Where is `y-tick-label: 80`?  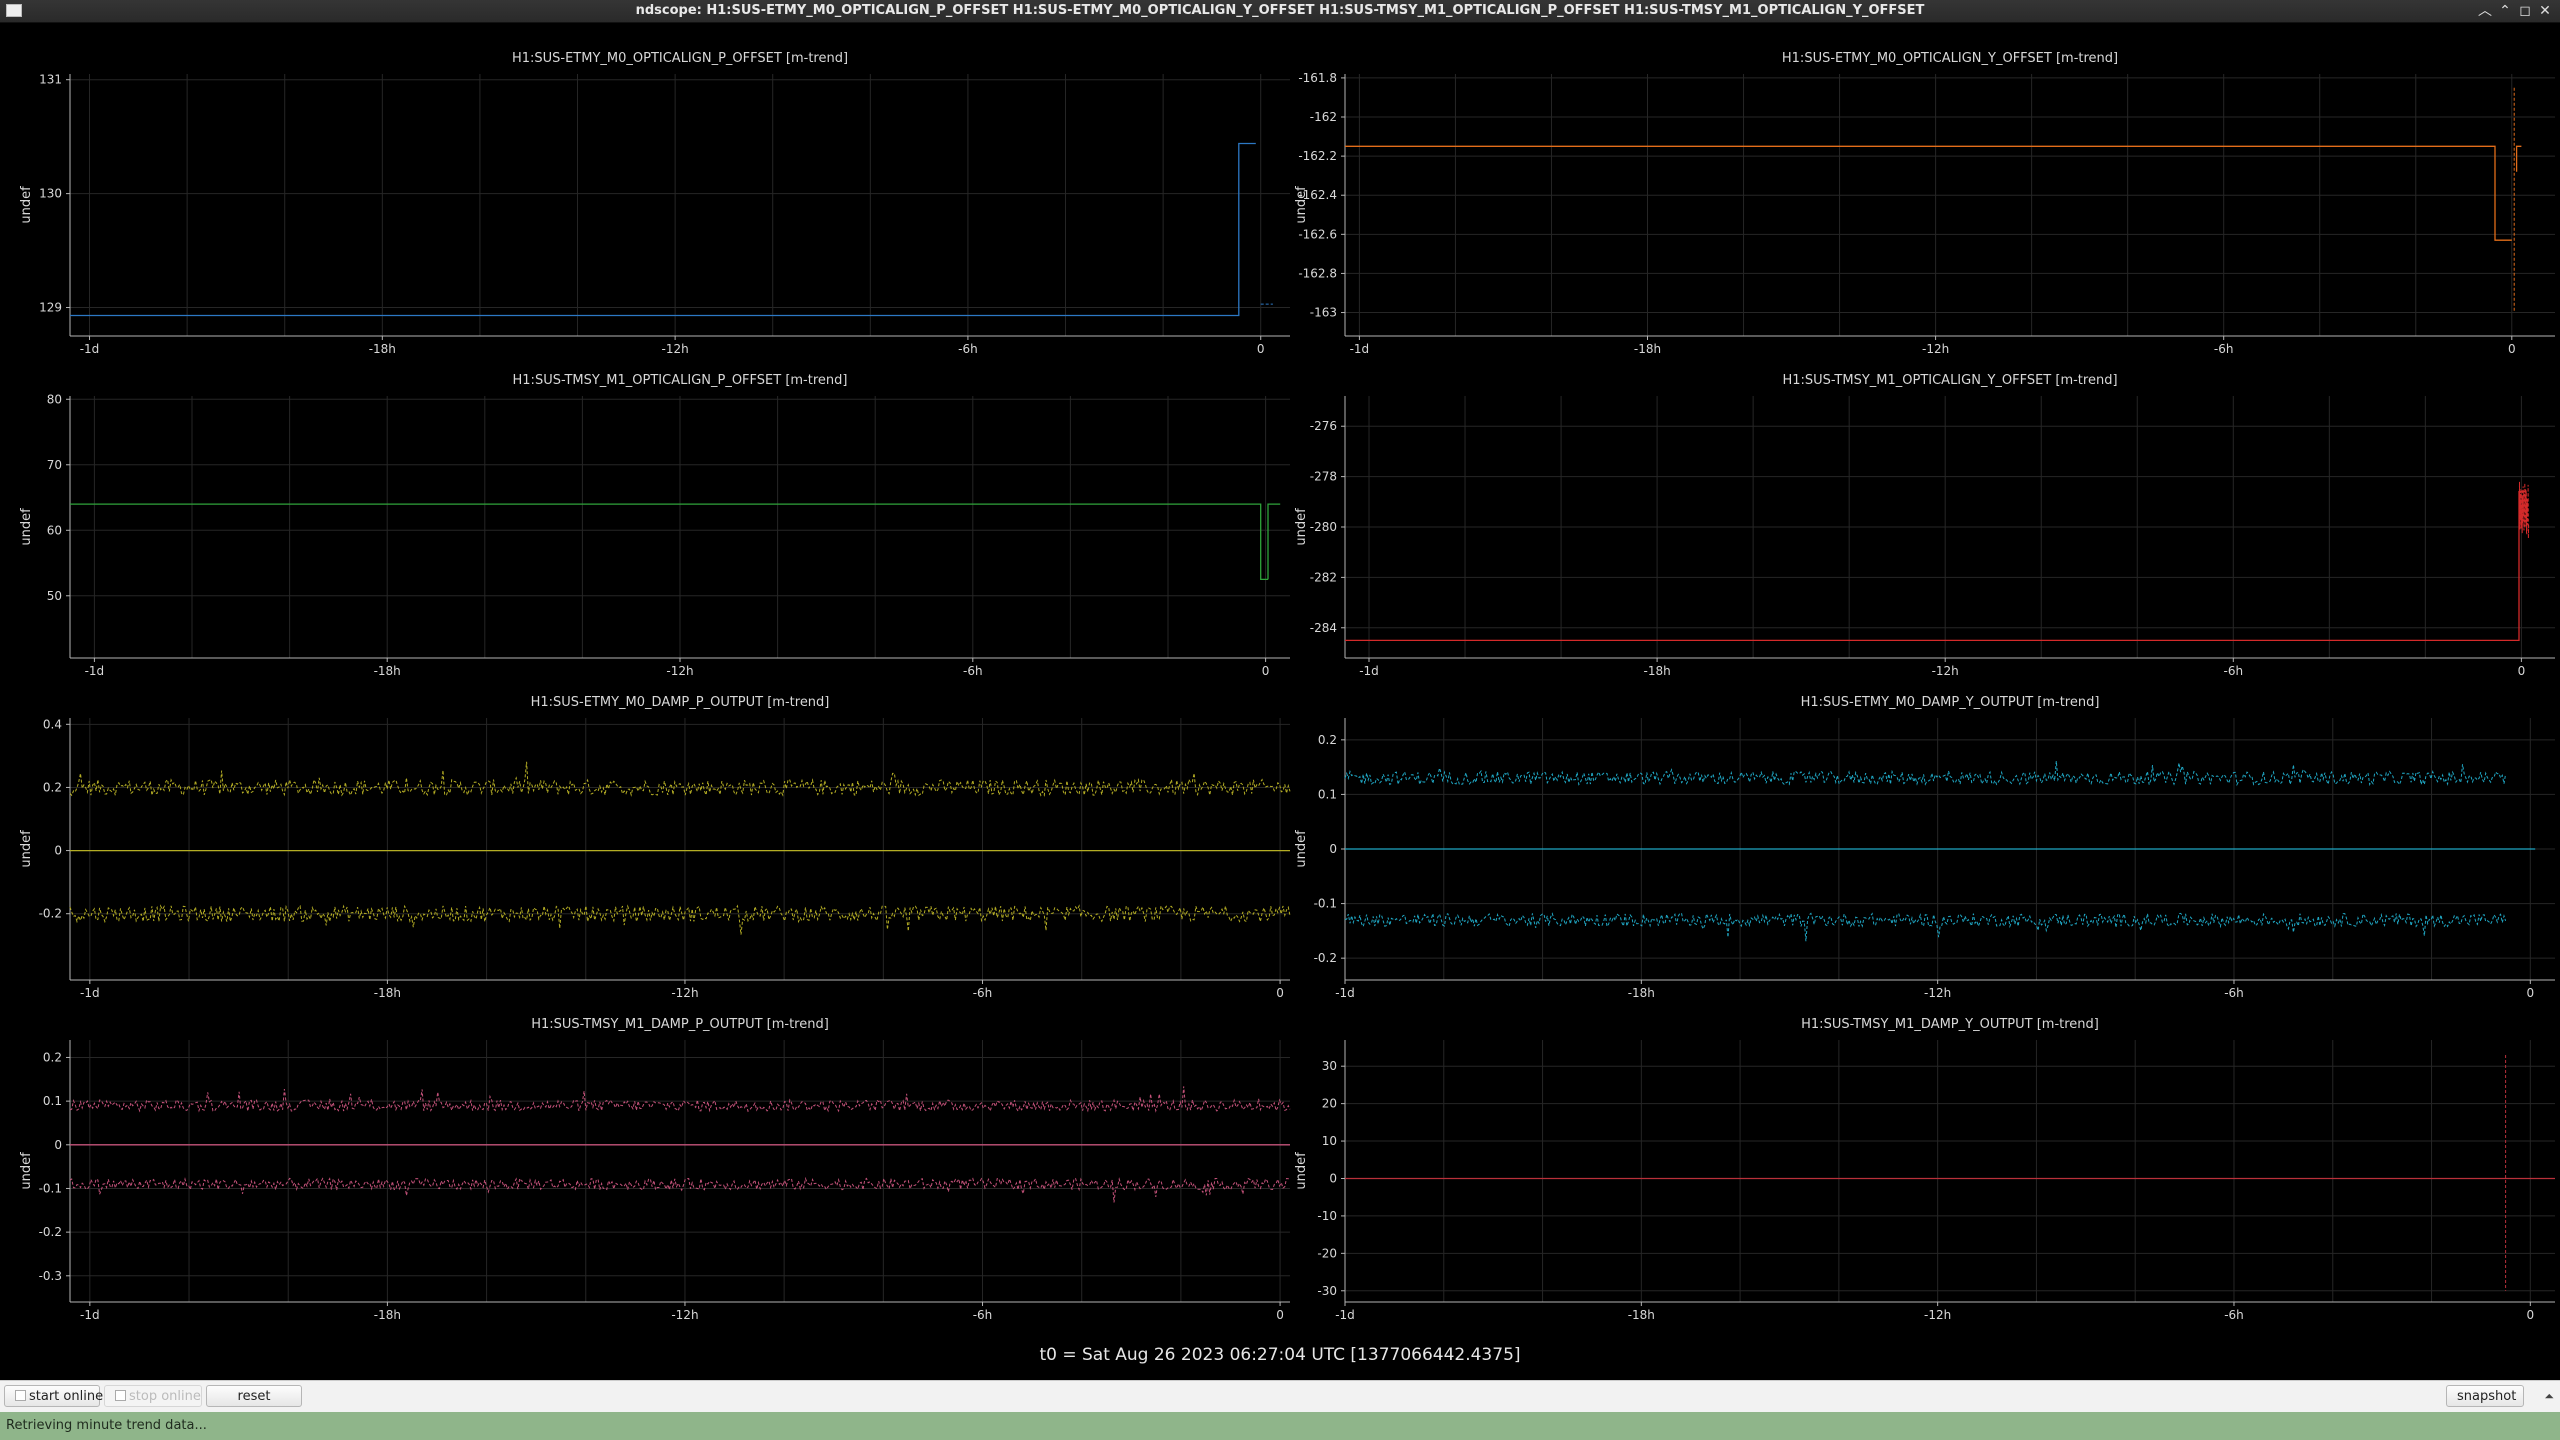
y-tick-label: 80 is located at coordinates (54, 399).